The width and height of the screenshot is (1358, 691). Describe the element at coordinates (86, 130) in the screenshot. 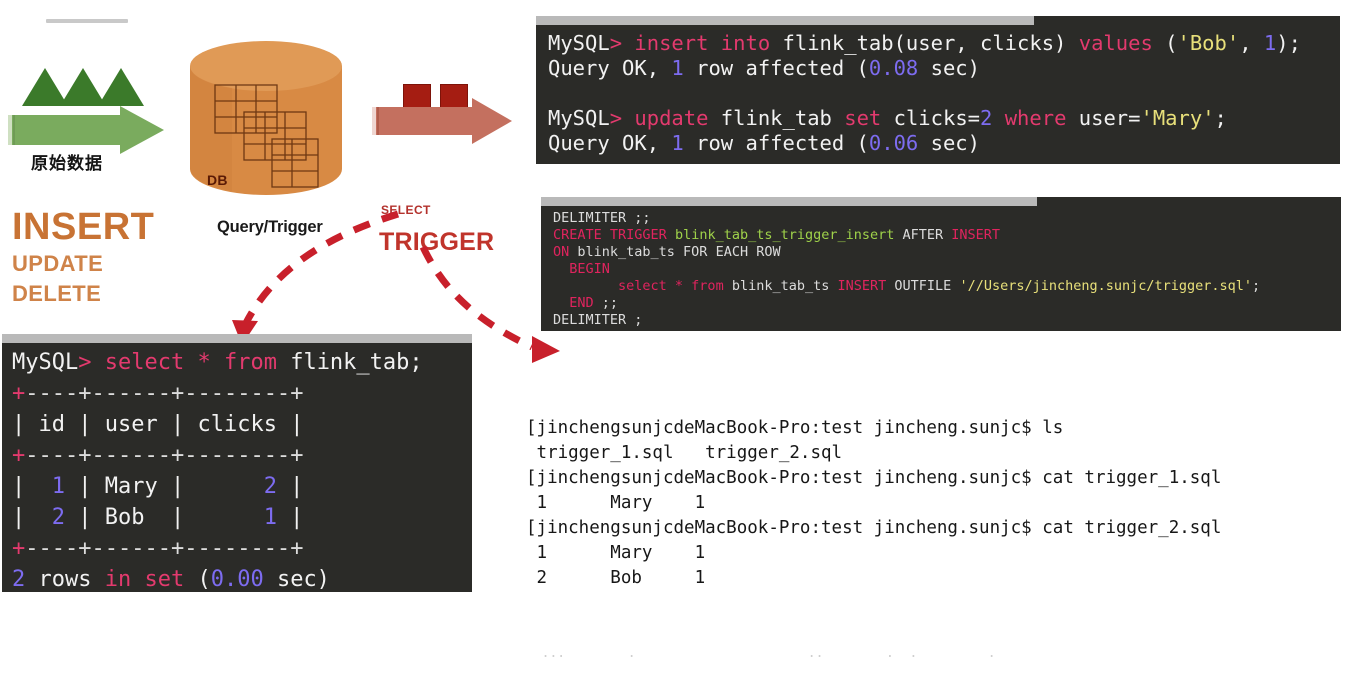

I see `ingest-arrow-icon` at that location.